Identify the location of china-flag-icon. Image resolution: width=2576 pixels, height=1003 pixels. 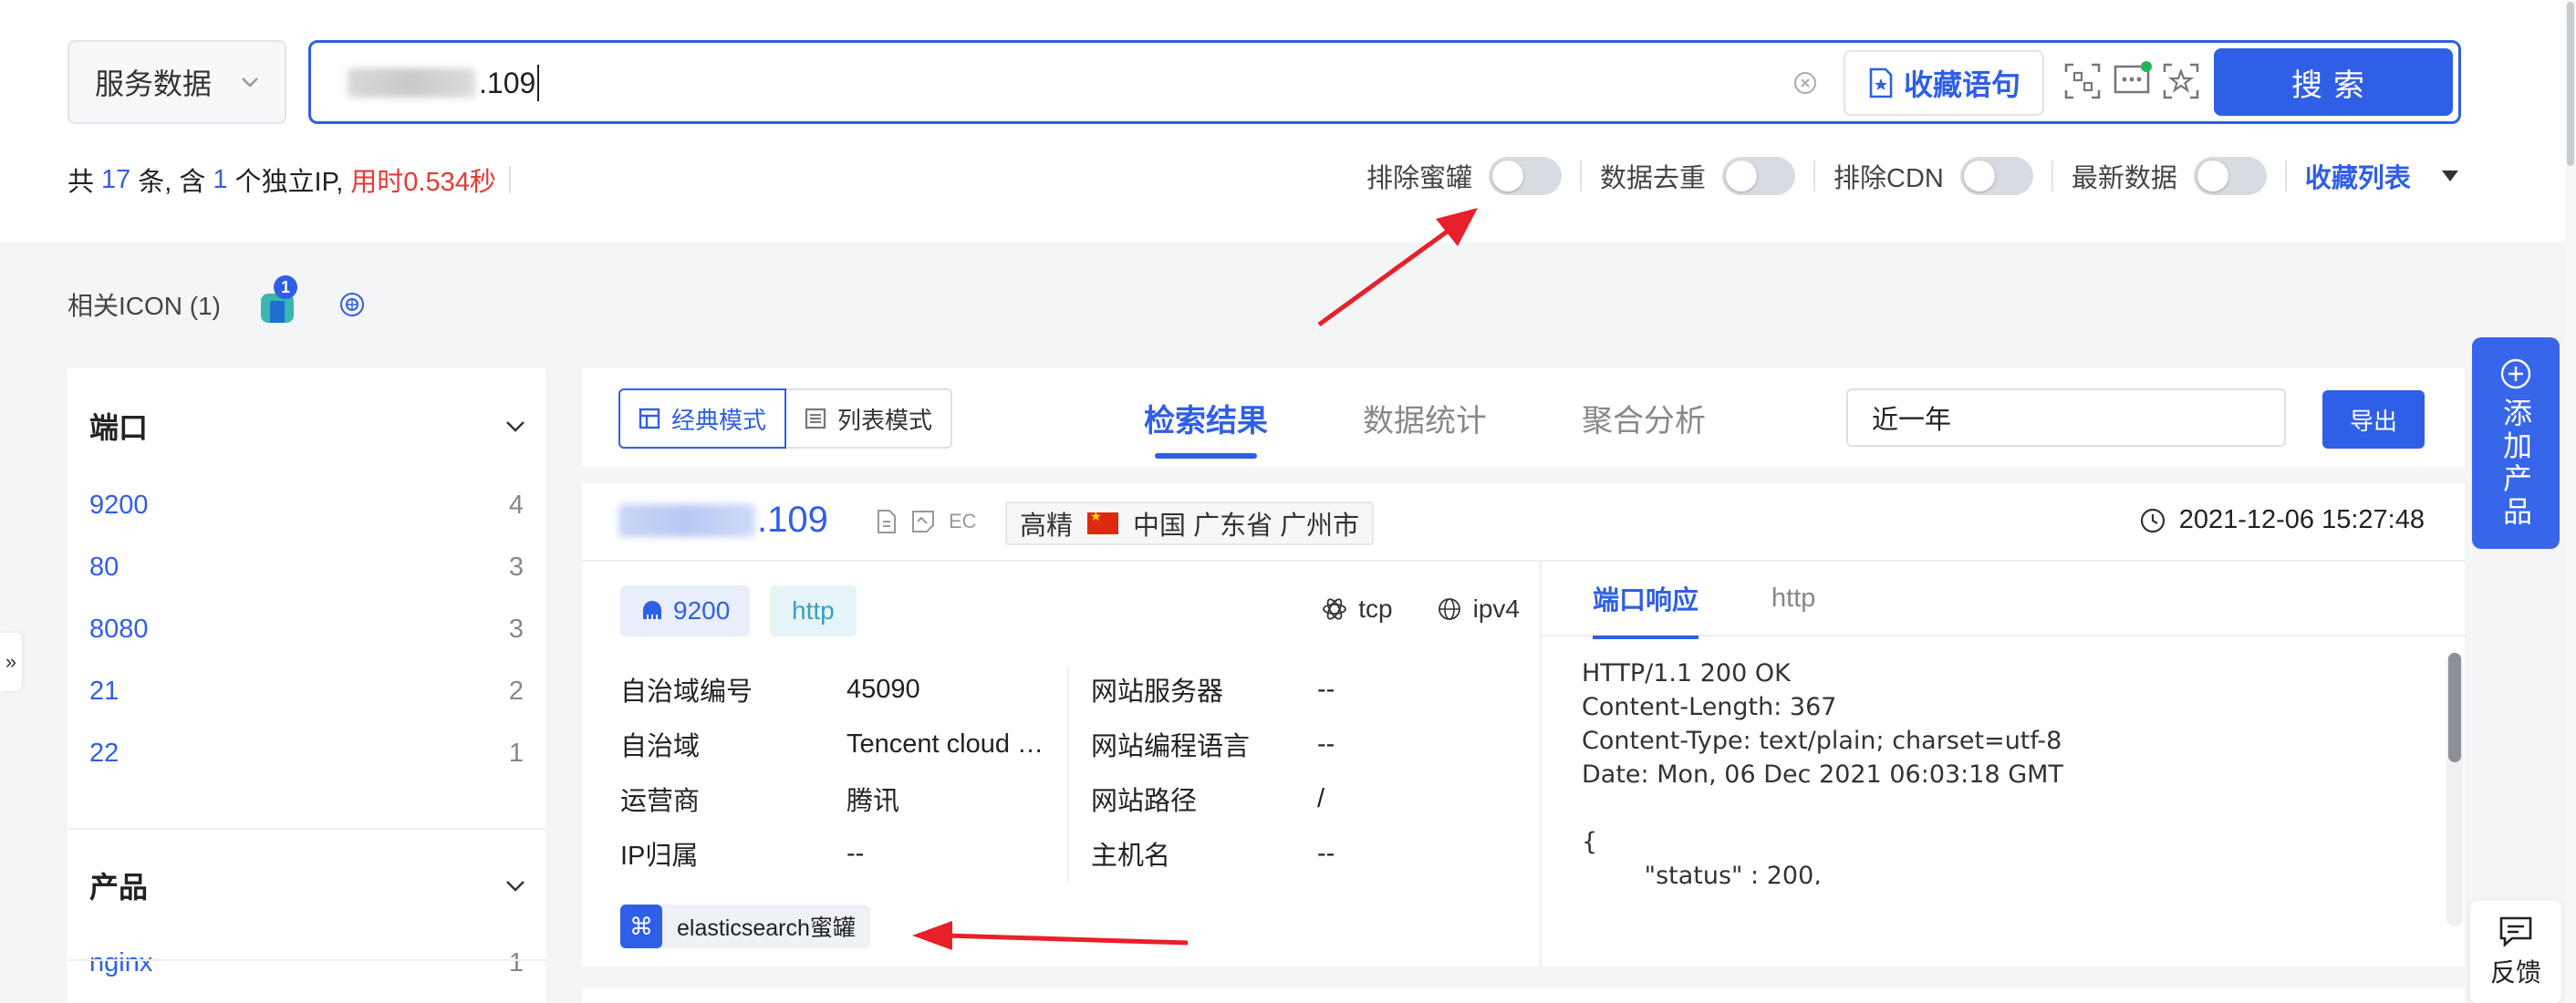
(1103, 522).